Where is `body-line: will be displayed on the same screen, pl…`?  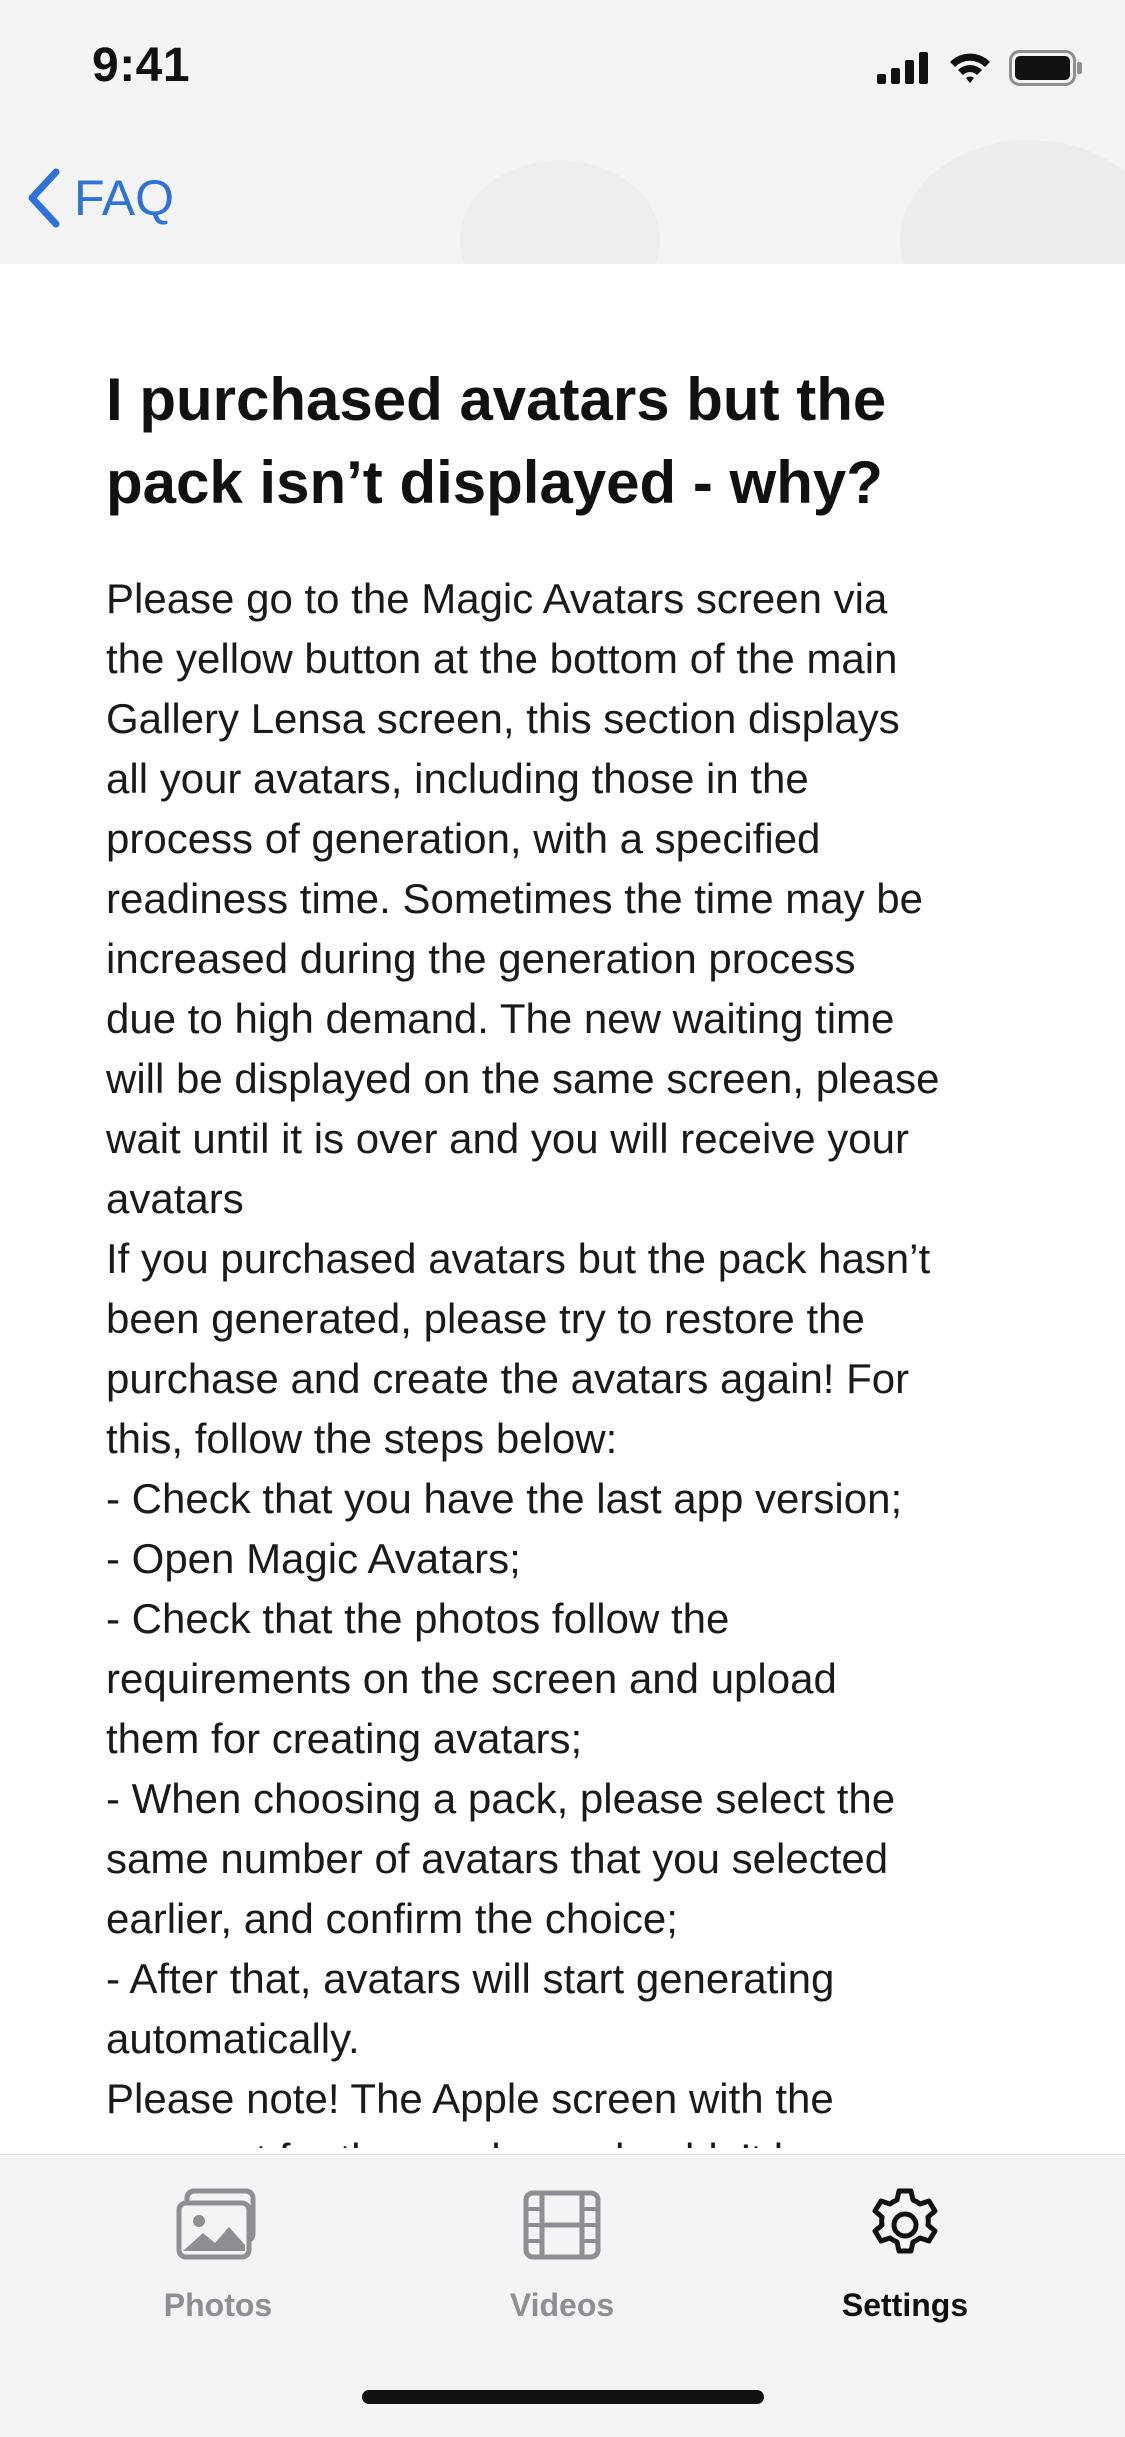
body-line: will be displayed on the same screen, pl… is located at coordinates (523, 1078).